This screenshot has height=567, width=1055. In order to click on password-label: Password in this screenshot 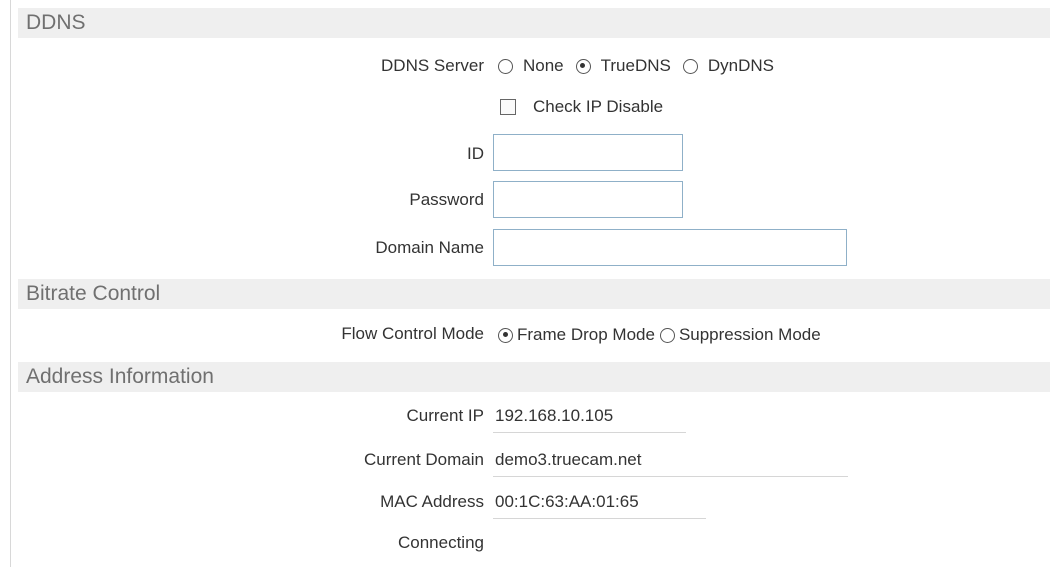, I will do `click(446, 199)`.